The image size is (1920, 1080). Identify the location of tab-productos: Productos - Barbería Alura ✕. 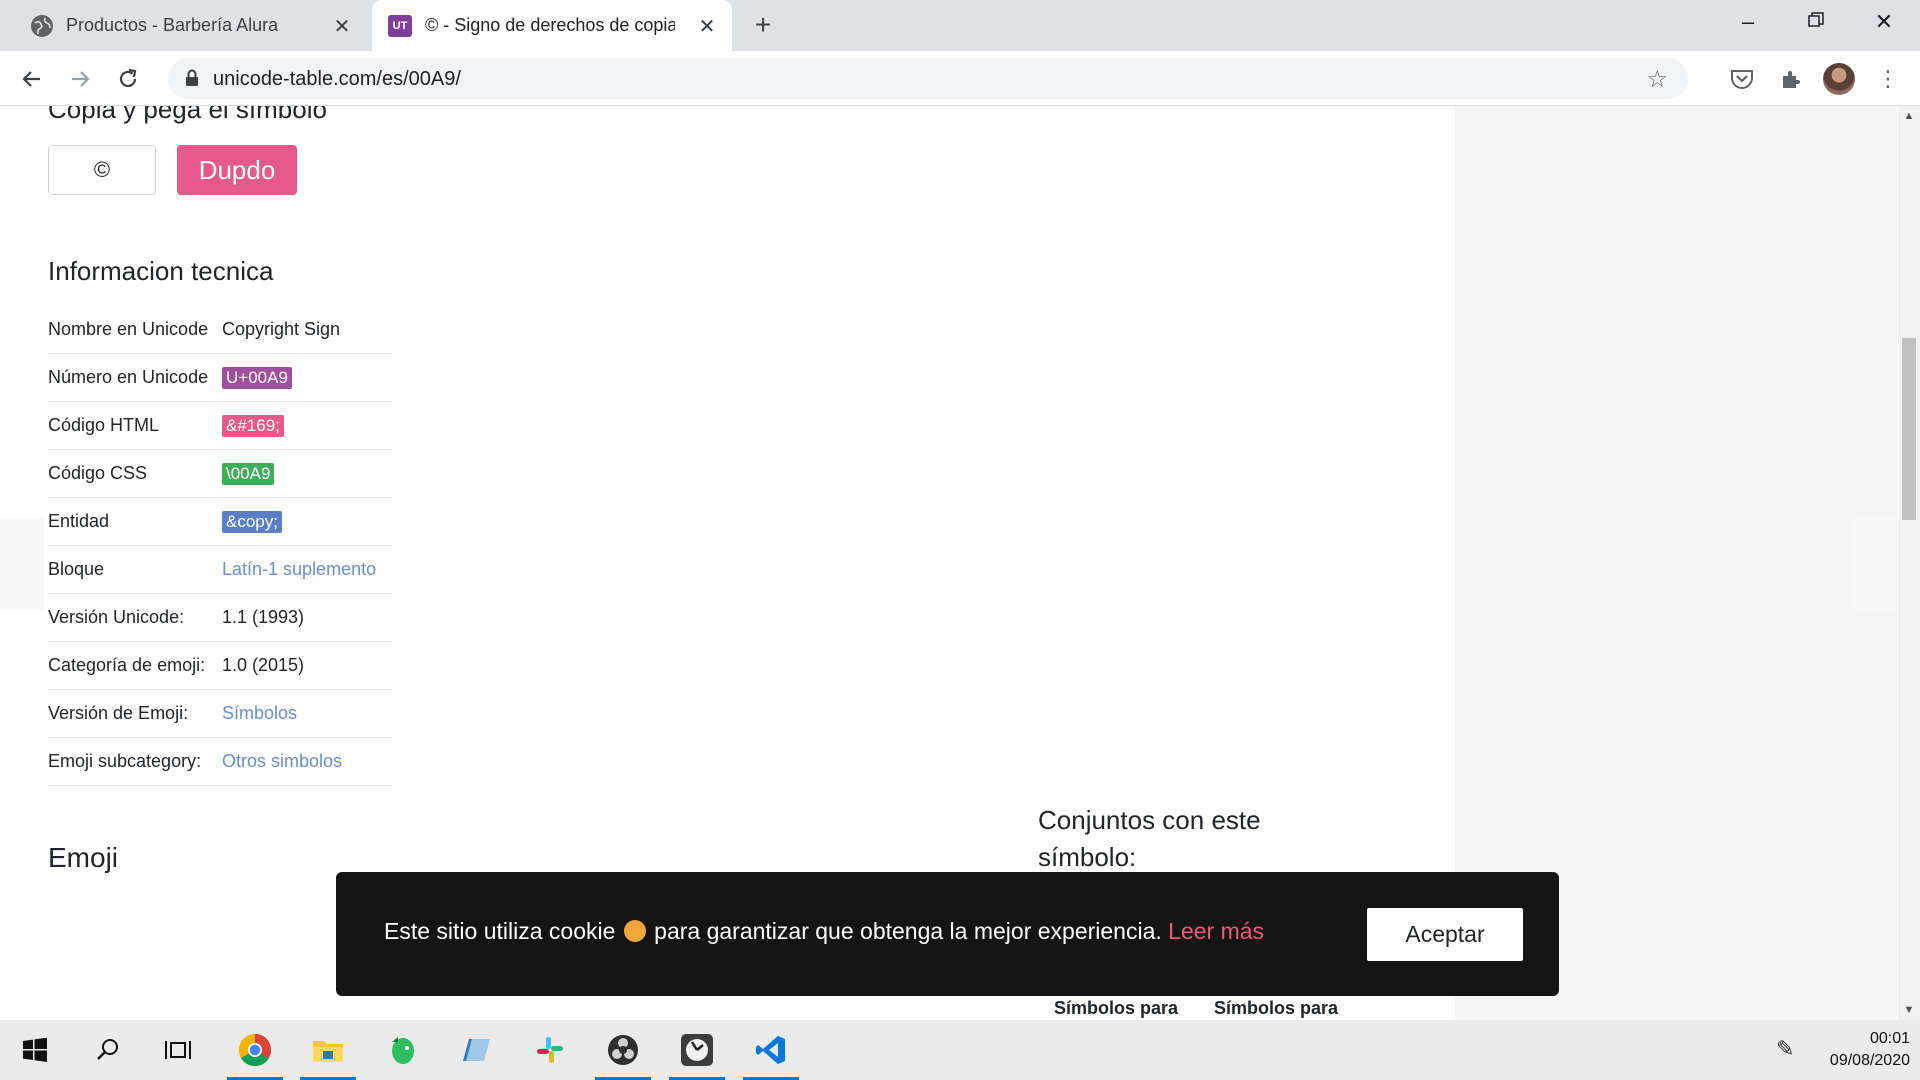
(192, 25).